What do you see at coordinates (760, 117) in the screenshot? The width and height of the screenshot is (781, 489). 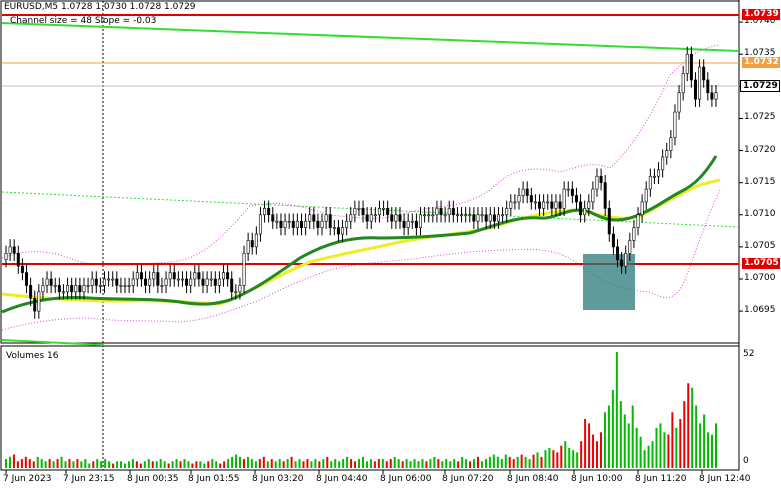 I see `price-axis-label: 1.0725` at bounding box center [760, 117].